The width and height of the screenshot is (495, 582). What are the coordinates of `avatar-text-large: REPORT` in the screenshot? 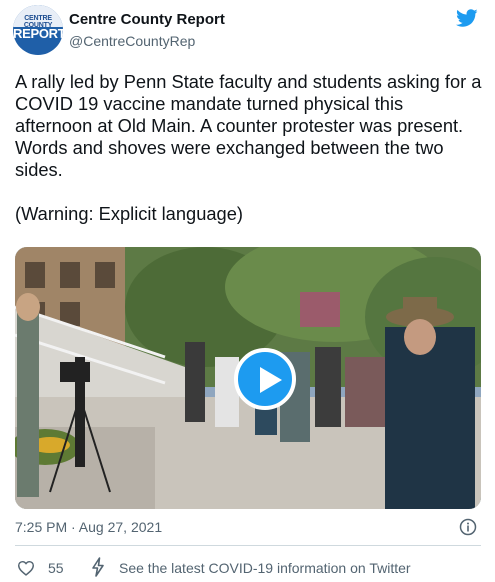 It's located at (38, 33).